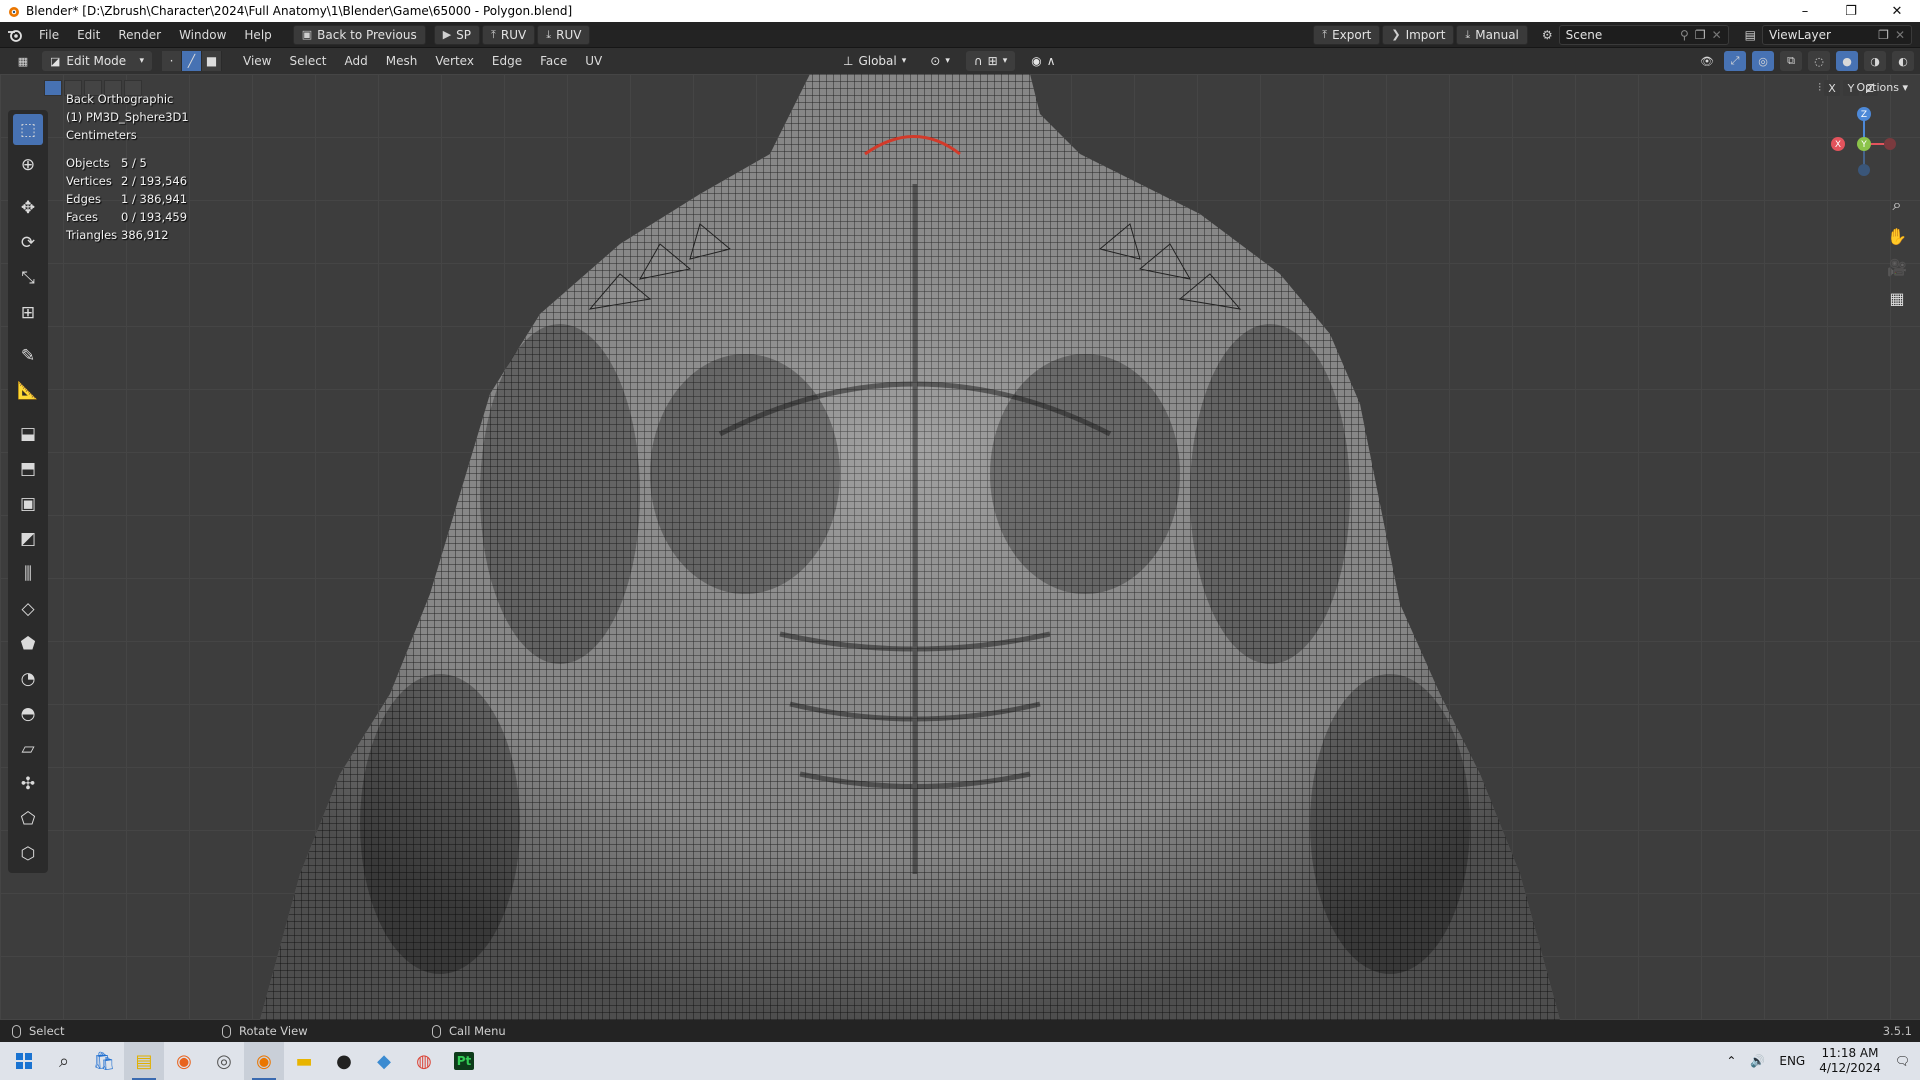 This screenshot has height=1080, width=1920. I want to click on extrude-tool-icon: ⬒, so click(28, 468).